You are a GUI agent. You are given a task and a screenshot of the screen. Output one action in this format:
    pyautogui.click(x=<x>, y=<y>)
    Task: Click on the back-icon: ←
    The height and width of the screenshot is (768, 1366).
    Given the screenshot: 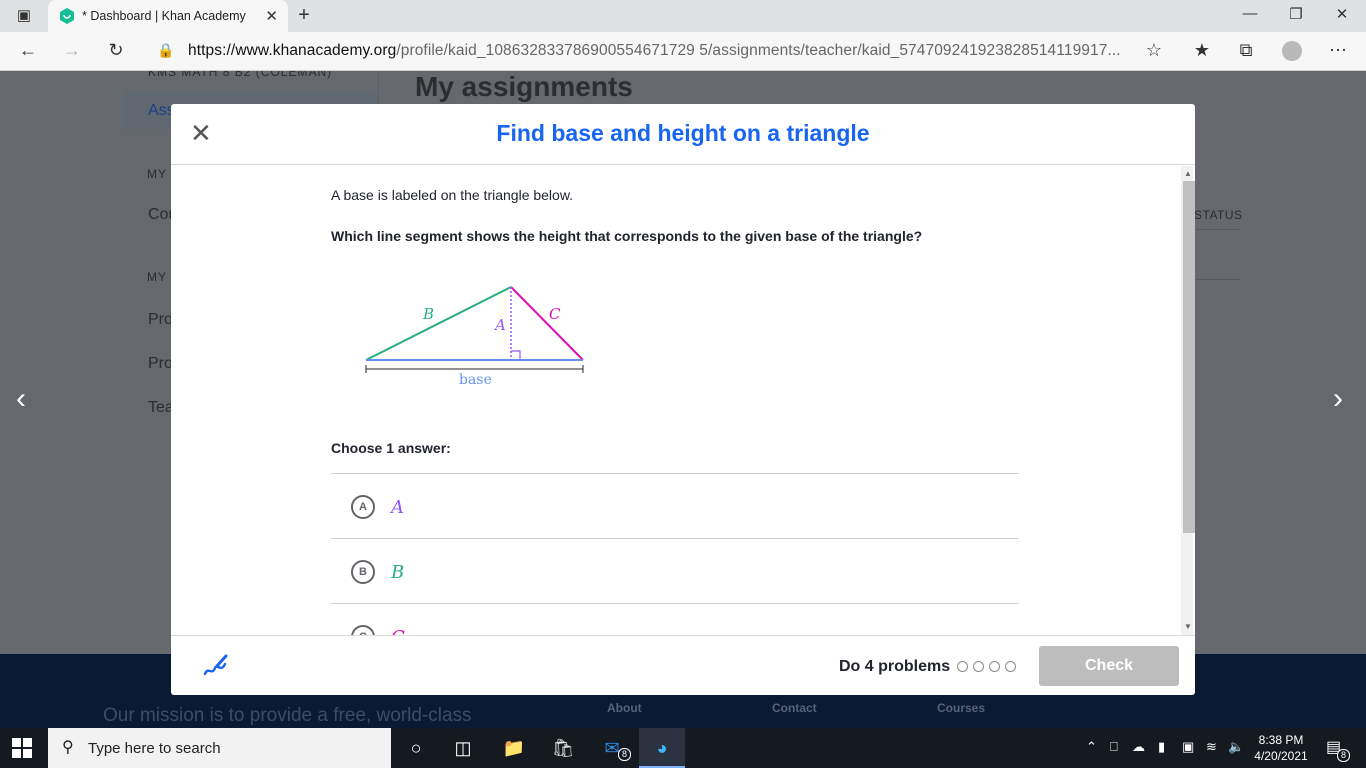 What is the action you would take?
    pyautogui.click(x=28, y=50)
    